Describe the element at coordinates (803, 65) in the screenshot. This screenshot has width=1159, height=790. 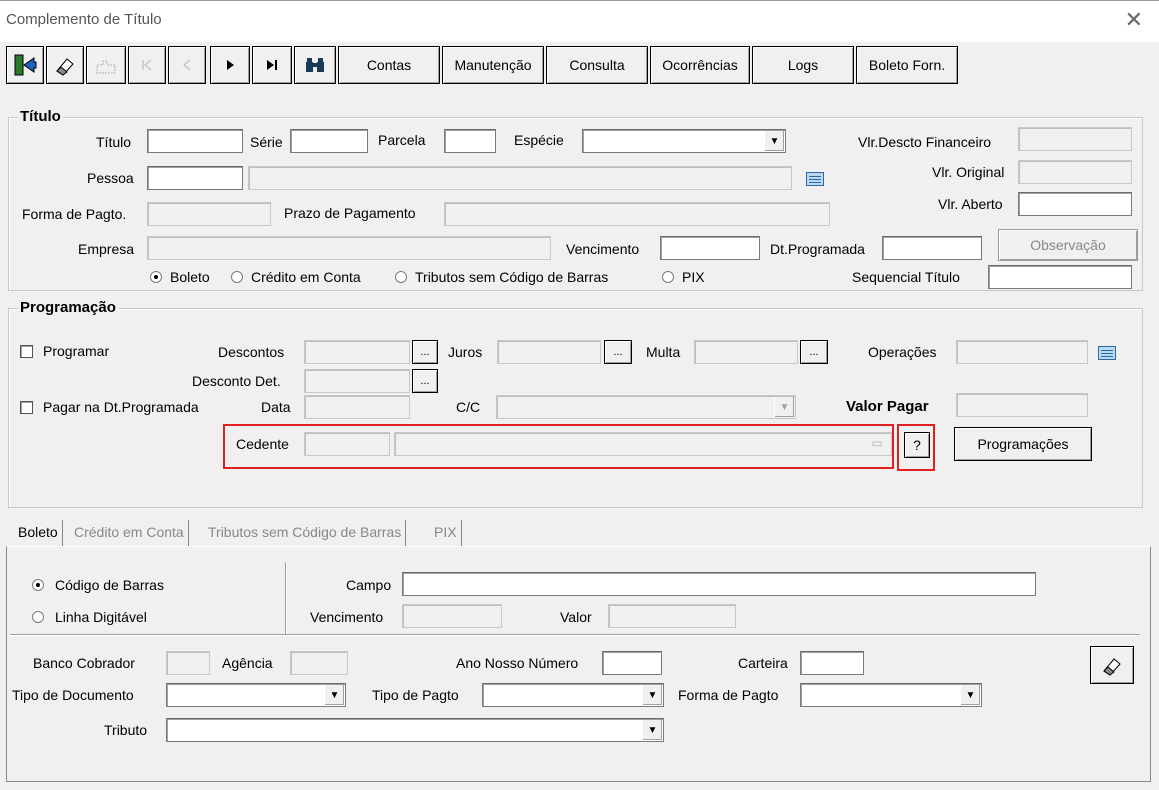
I see `logs-button: Logs` at that location.